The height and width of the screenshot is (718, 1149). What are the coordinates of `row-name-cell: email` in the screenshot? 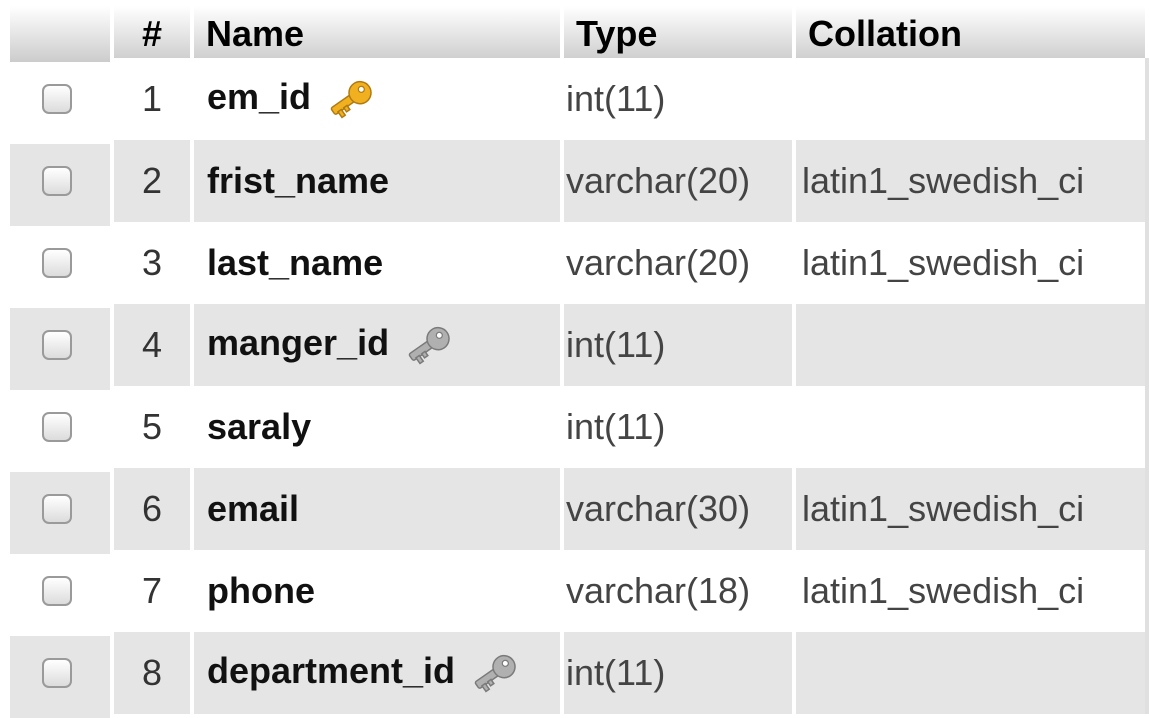 It's located at (379, 509).